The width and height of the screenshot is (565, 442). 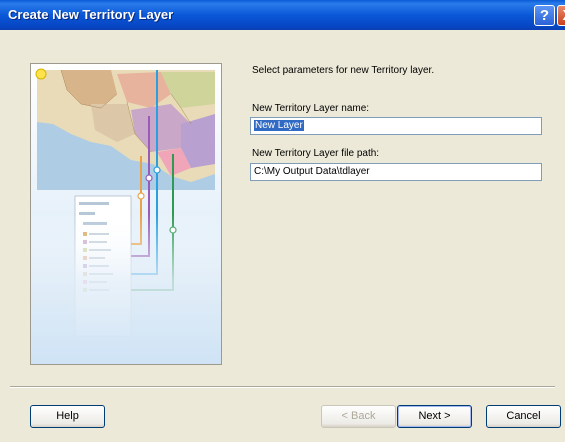 I want to click on button-separator, so click(x=282, y=387).